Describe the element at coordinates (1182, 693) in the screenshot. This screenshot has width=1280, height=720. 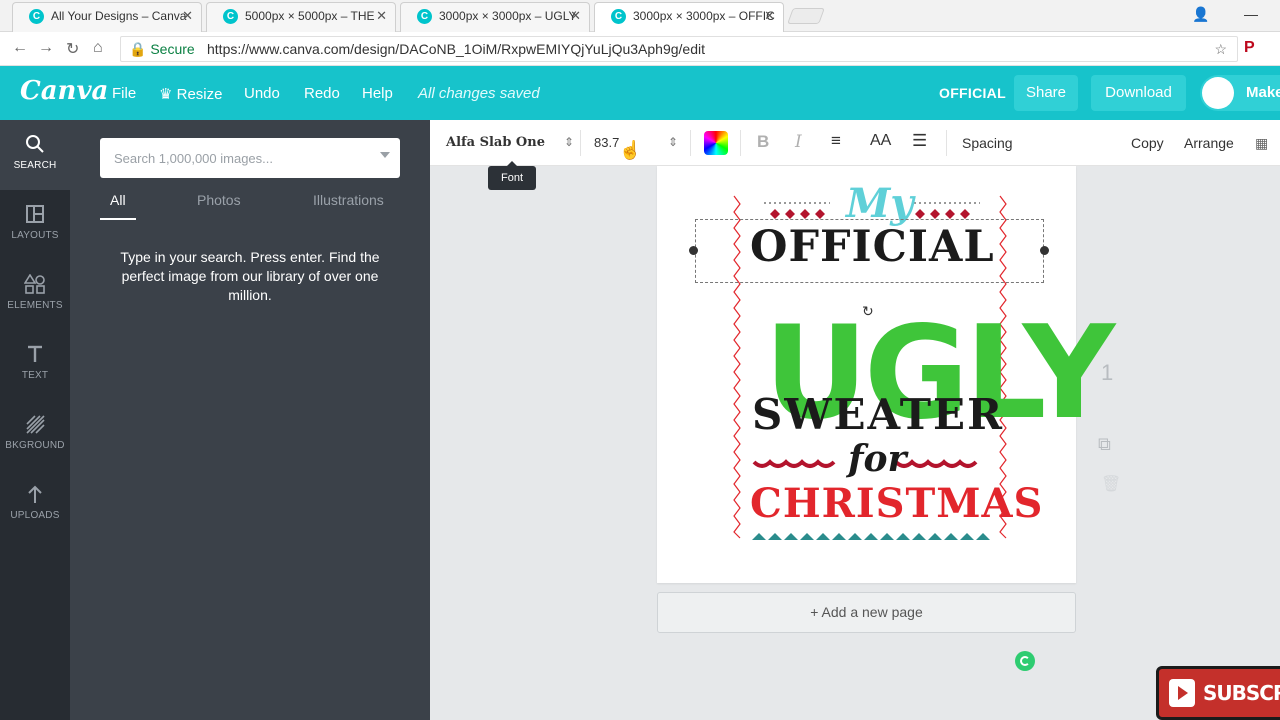
I see `play-icon` at that location.